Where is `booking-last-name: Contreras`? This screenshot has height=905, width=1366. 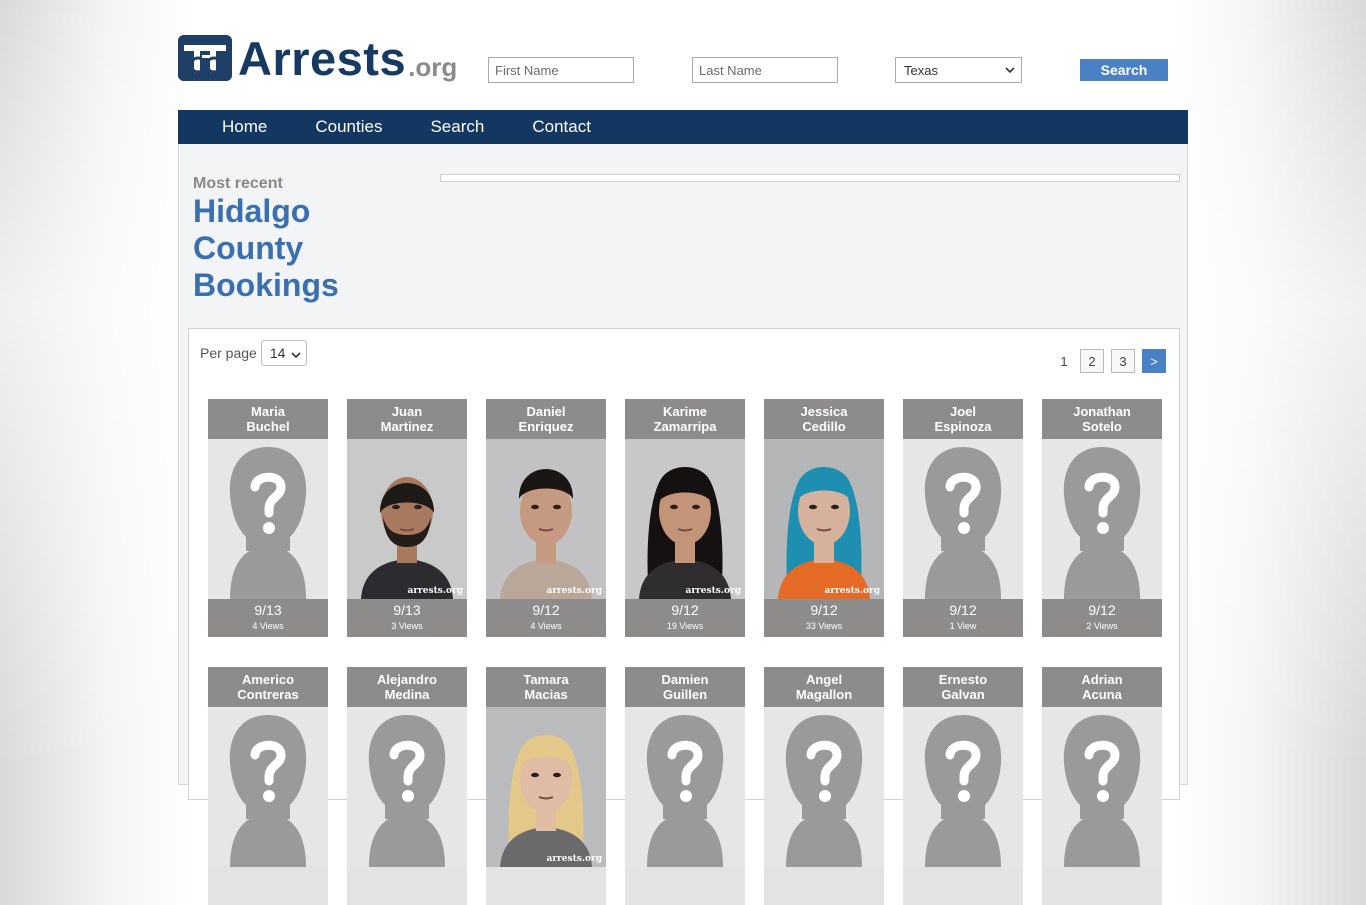 booking-last-name: Contreras is located at coordinates (268, 694).